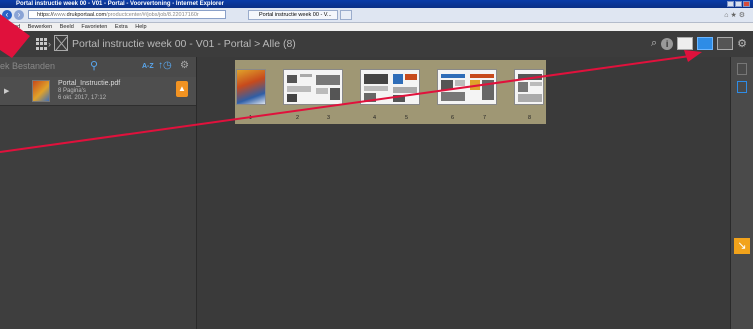 This screenshot has height=329, width=753. Describe the element at coordinates (94, 27) in the screenshot. I see `menu-favorites: Favorieten` at that location.